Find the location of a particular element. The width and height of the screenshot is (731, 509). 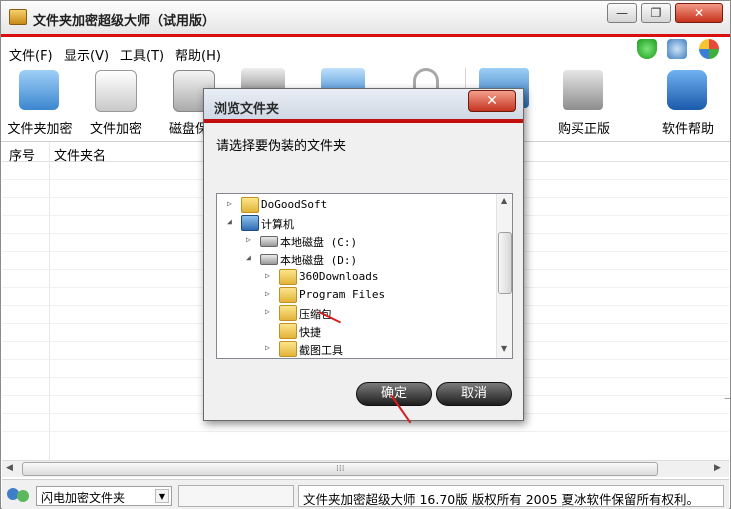

toolbar-help: 软件帮助 is located at coordinates (688, 102).